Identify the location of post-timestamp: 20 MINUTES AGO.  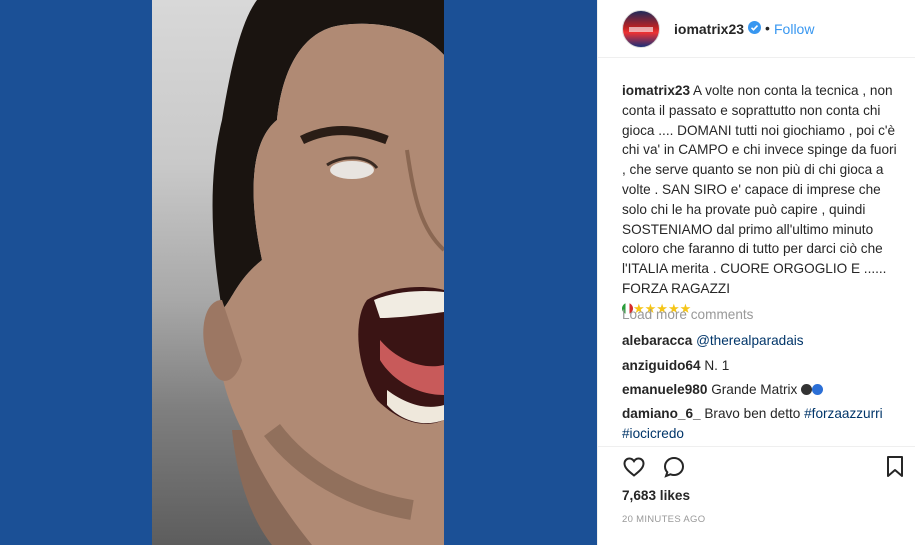
(663, 519).